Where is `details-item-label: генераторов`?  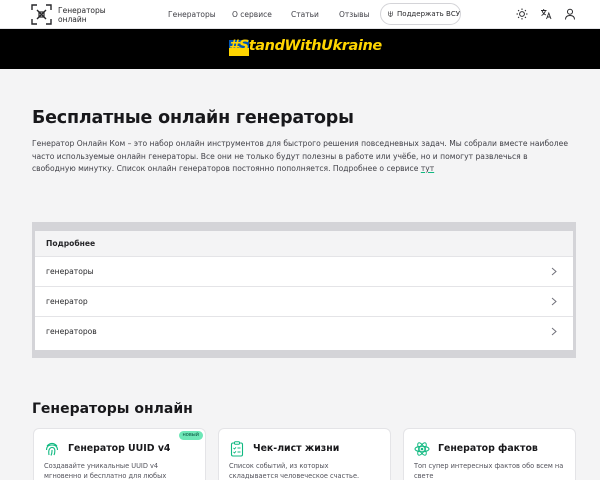 details-item-label: генераторов is located at coordinates (71, 331).